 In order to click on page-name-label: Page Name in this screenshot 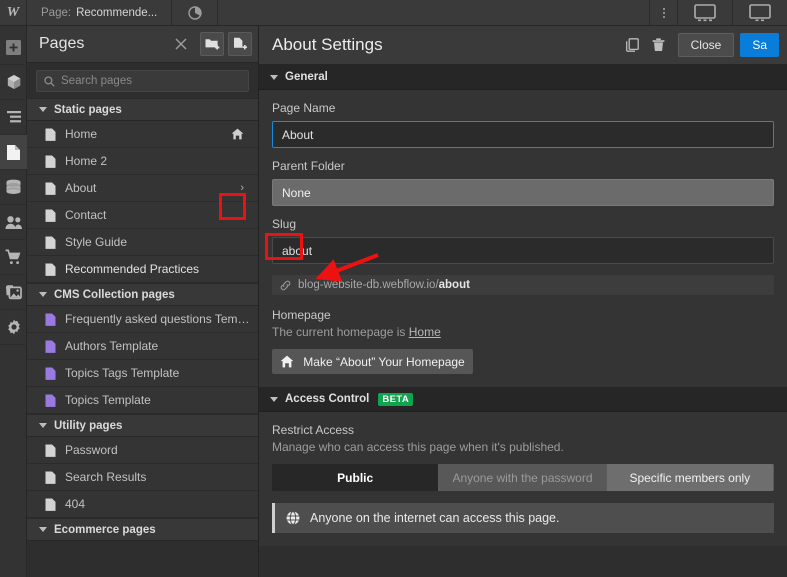, I will do `click(304, 108)`.